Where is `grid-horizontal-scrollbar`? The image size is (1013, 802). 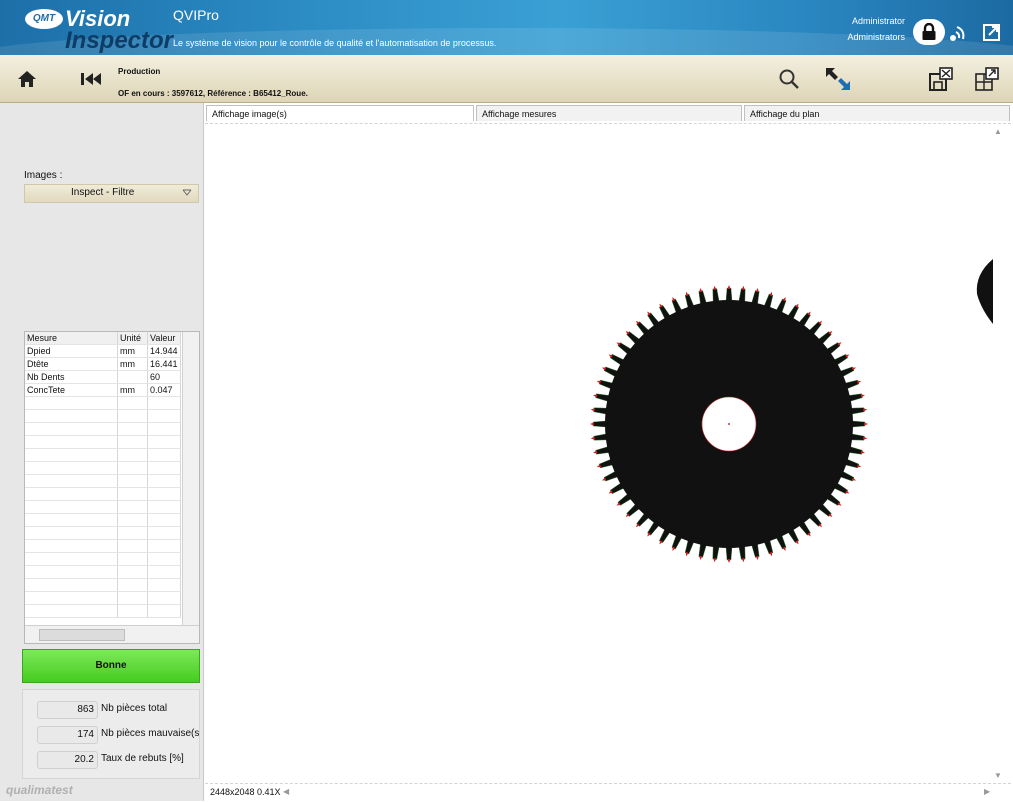 grid-horizontal-scrollbar is located at coordinates (112, 634).